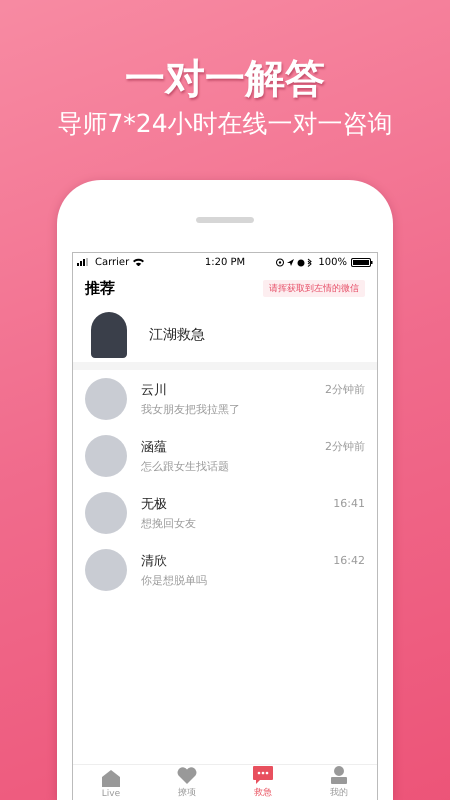 The width and height of the screenshot is (450, 800). I want to click on battery-icon, so click(362, 262).